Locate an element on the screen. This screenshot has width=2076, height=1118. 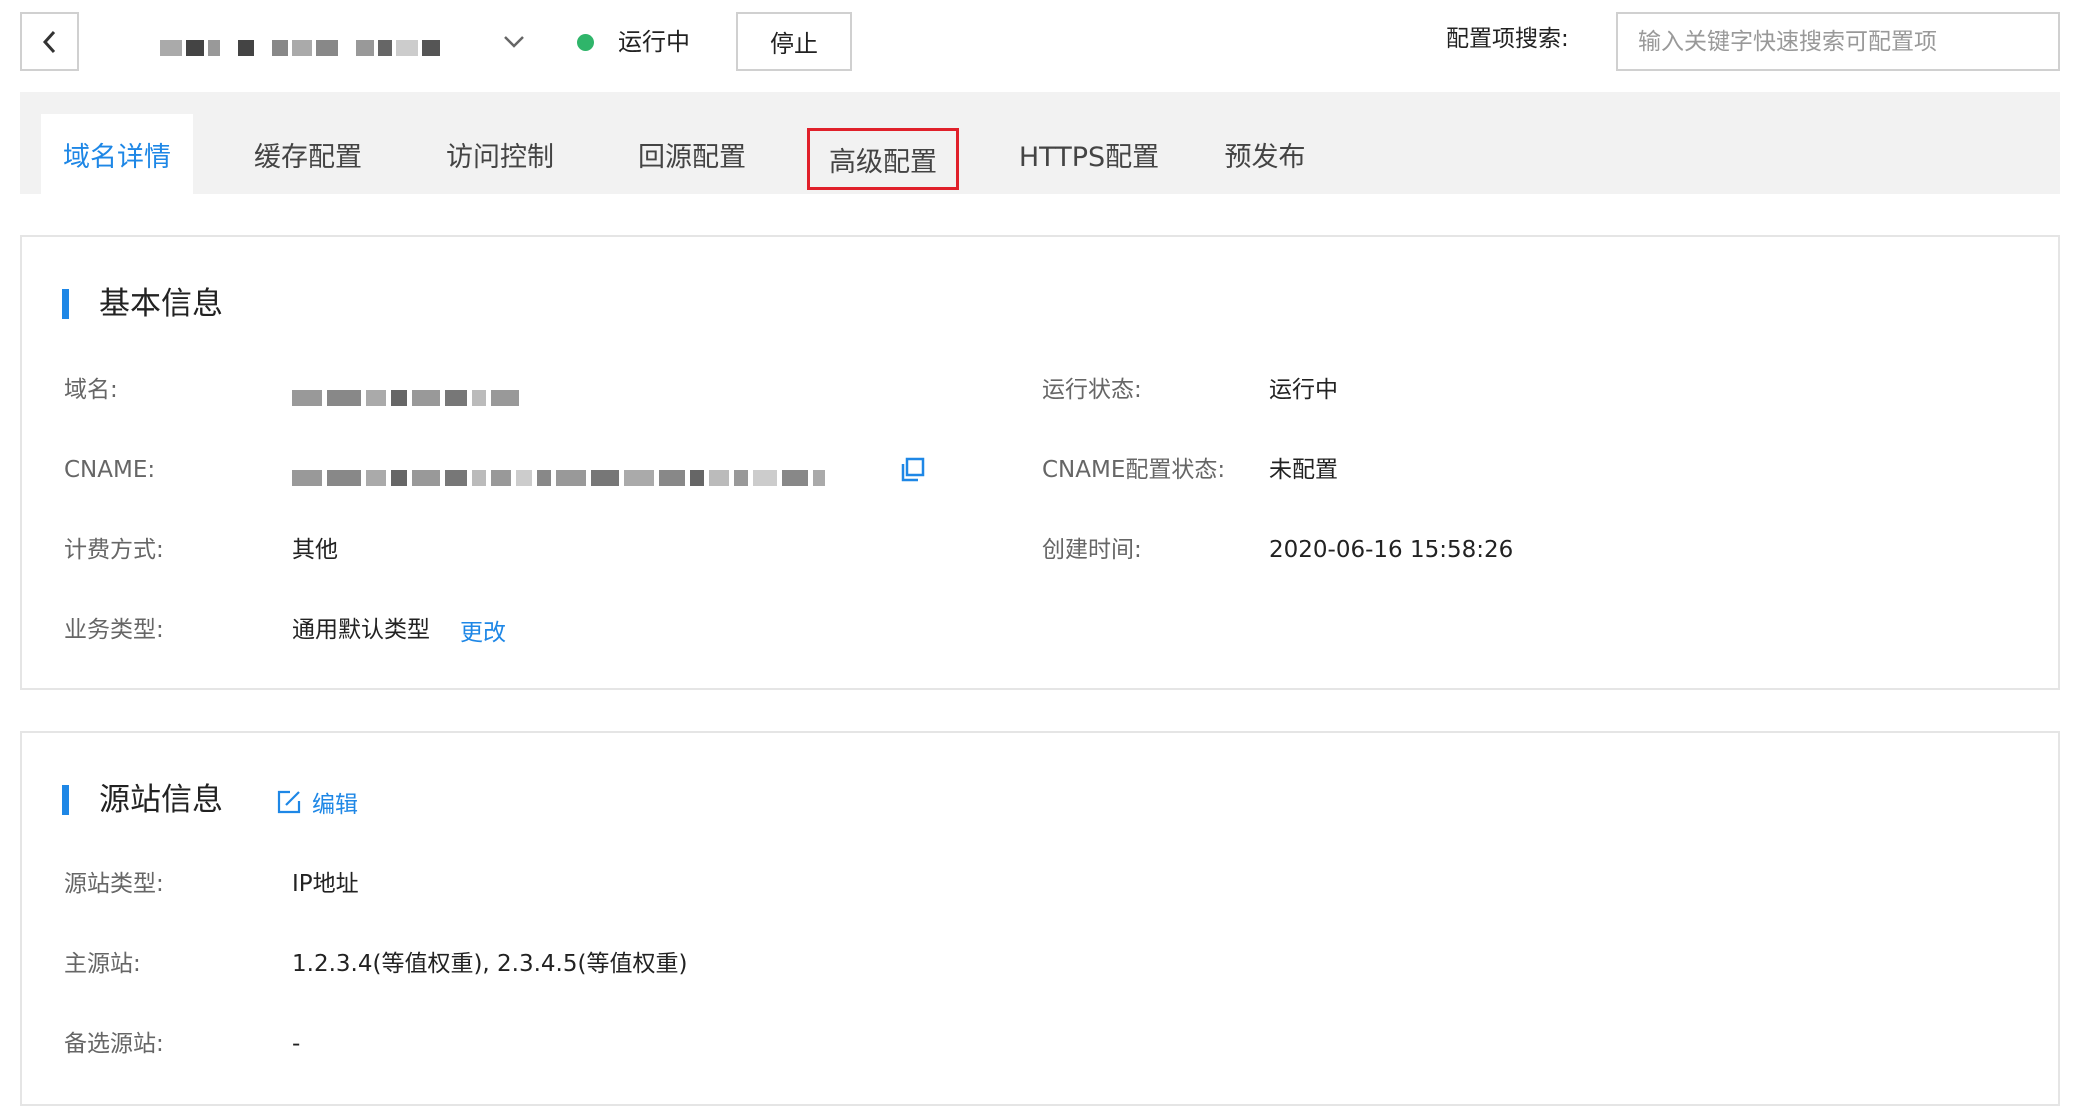
backup-origin-value: - is located at coordinates (296, 1044).